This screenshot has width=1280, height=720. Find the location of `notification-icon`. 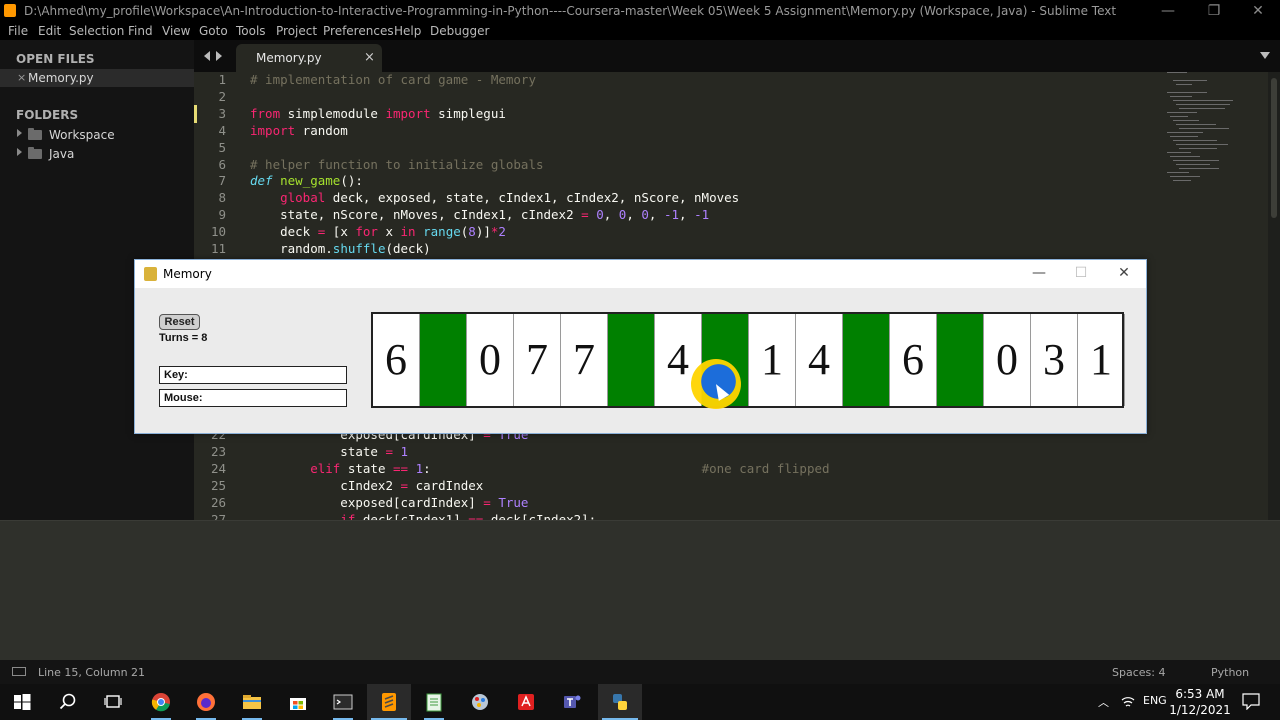

notification-icon is located at coordinates (1251, 701).